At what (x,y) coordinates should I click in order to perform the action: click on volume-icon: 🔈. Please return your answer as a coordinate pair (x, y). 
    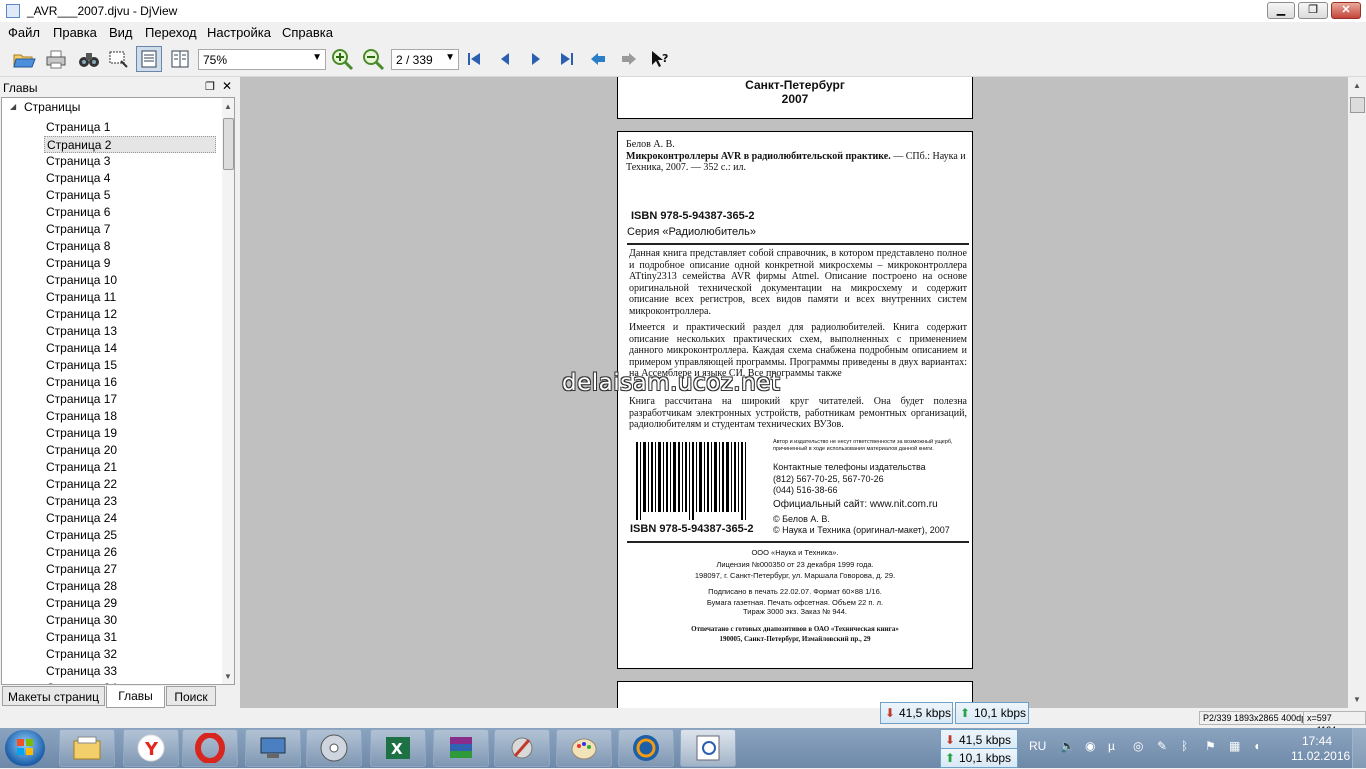
    Looking at the image, I should click on (1067, 746).